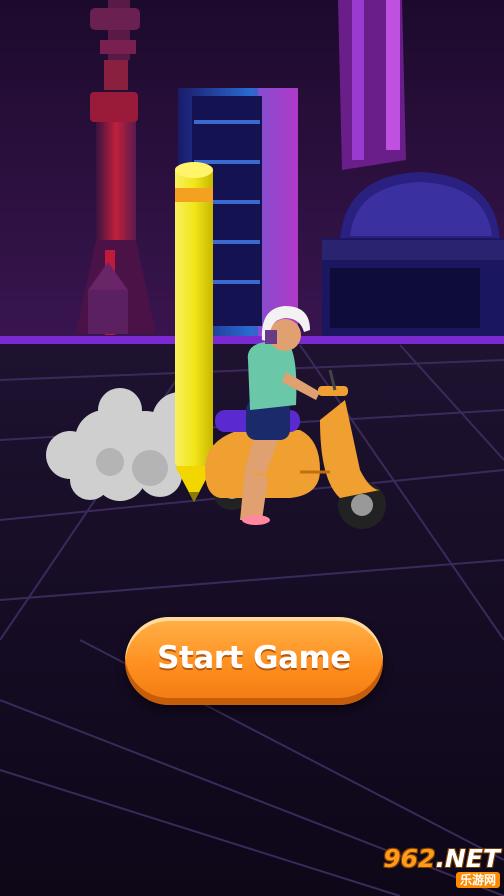  Describe the element at coordinates (254, 661) in the screenshot. I see `start-game-button: Start Game` at that location.